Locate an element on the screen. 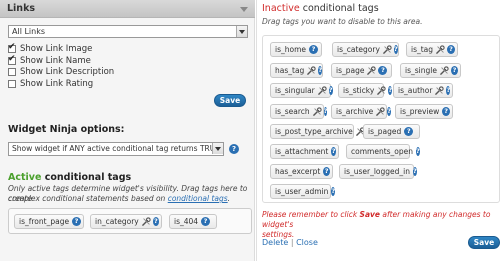  tag-label: is_user_admin is located at coordinates (302, 191).